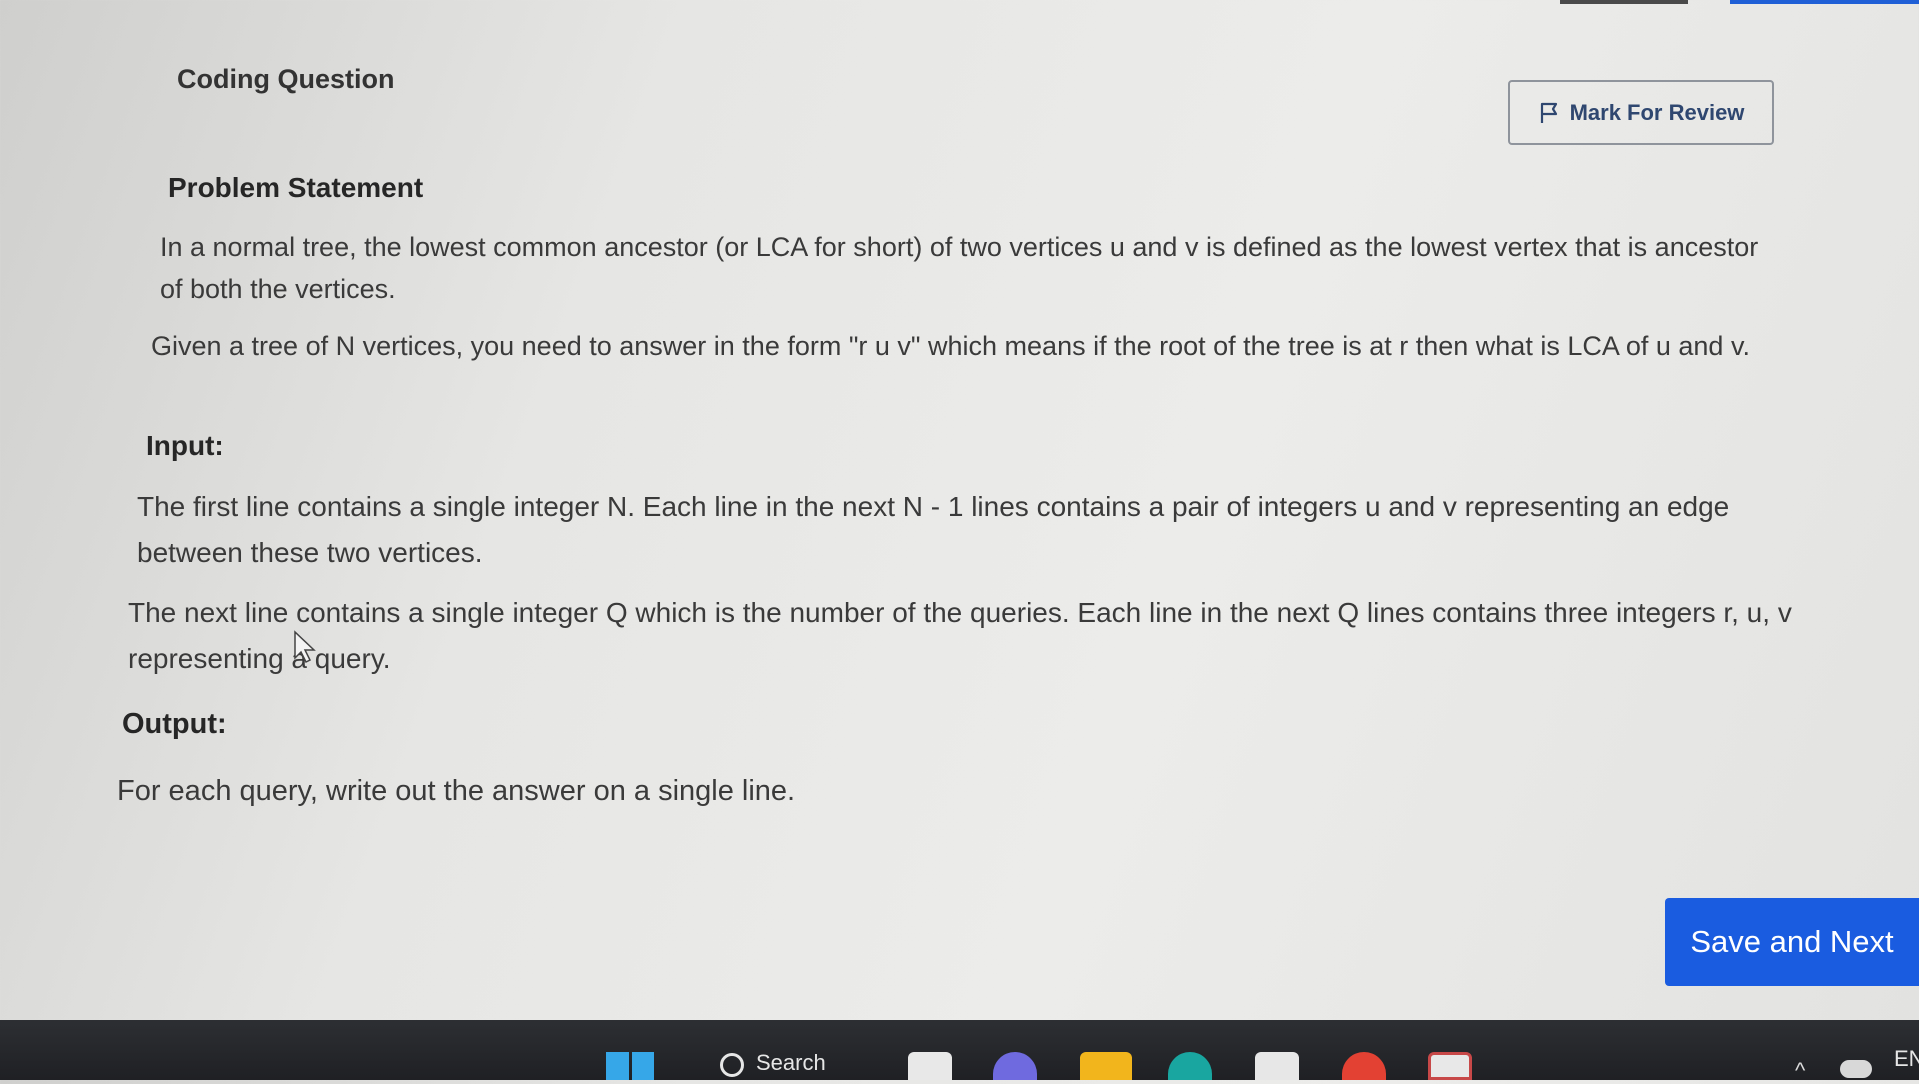 This screenshot has height=1084, width=1919. Describe the element at coordinates (1624, 2) in the screenshot. I see `top-accent-bar` at that location.